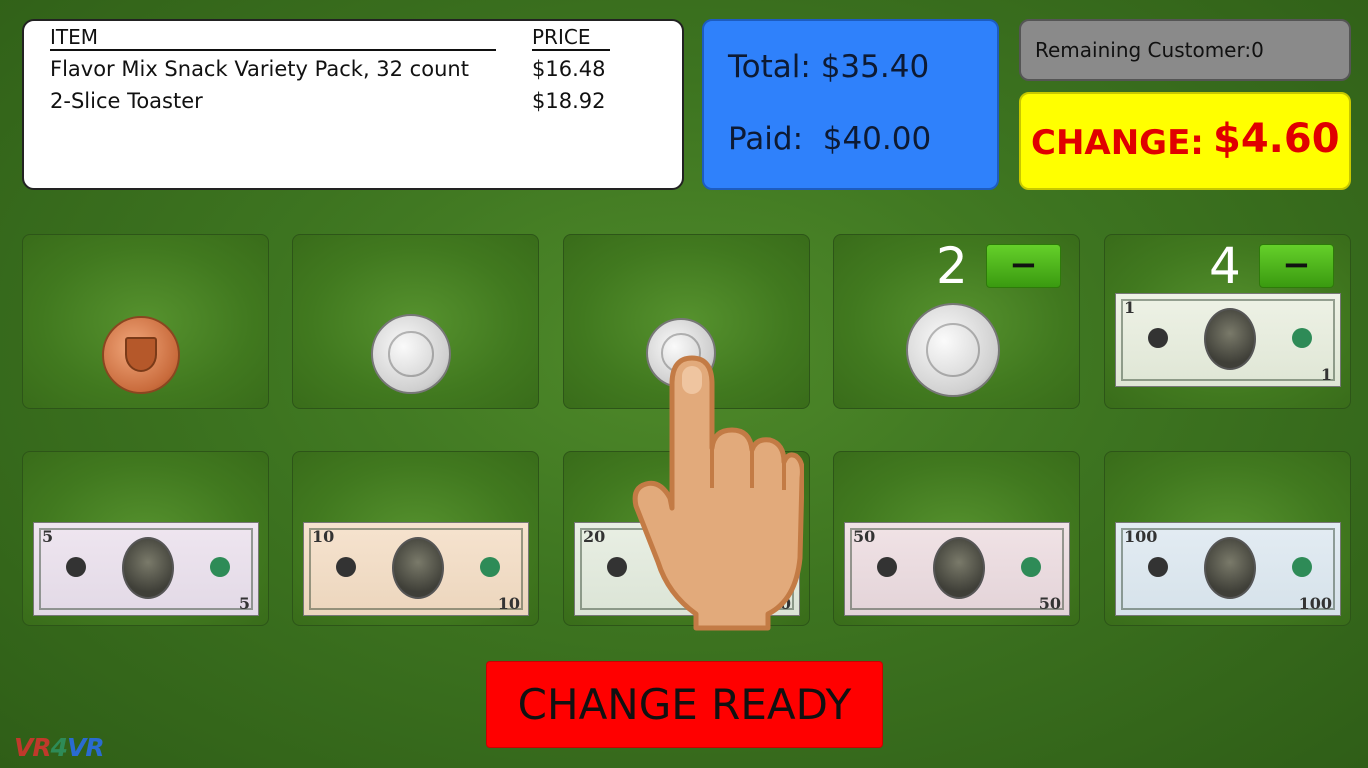 Image resolution: width=1368 pixels, height=768 pixels. What do you see at coordinates (411, 354) in the screenshot?
I see `nickel-coin-icon` at bounding box center [411, 354].